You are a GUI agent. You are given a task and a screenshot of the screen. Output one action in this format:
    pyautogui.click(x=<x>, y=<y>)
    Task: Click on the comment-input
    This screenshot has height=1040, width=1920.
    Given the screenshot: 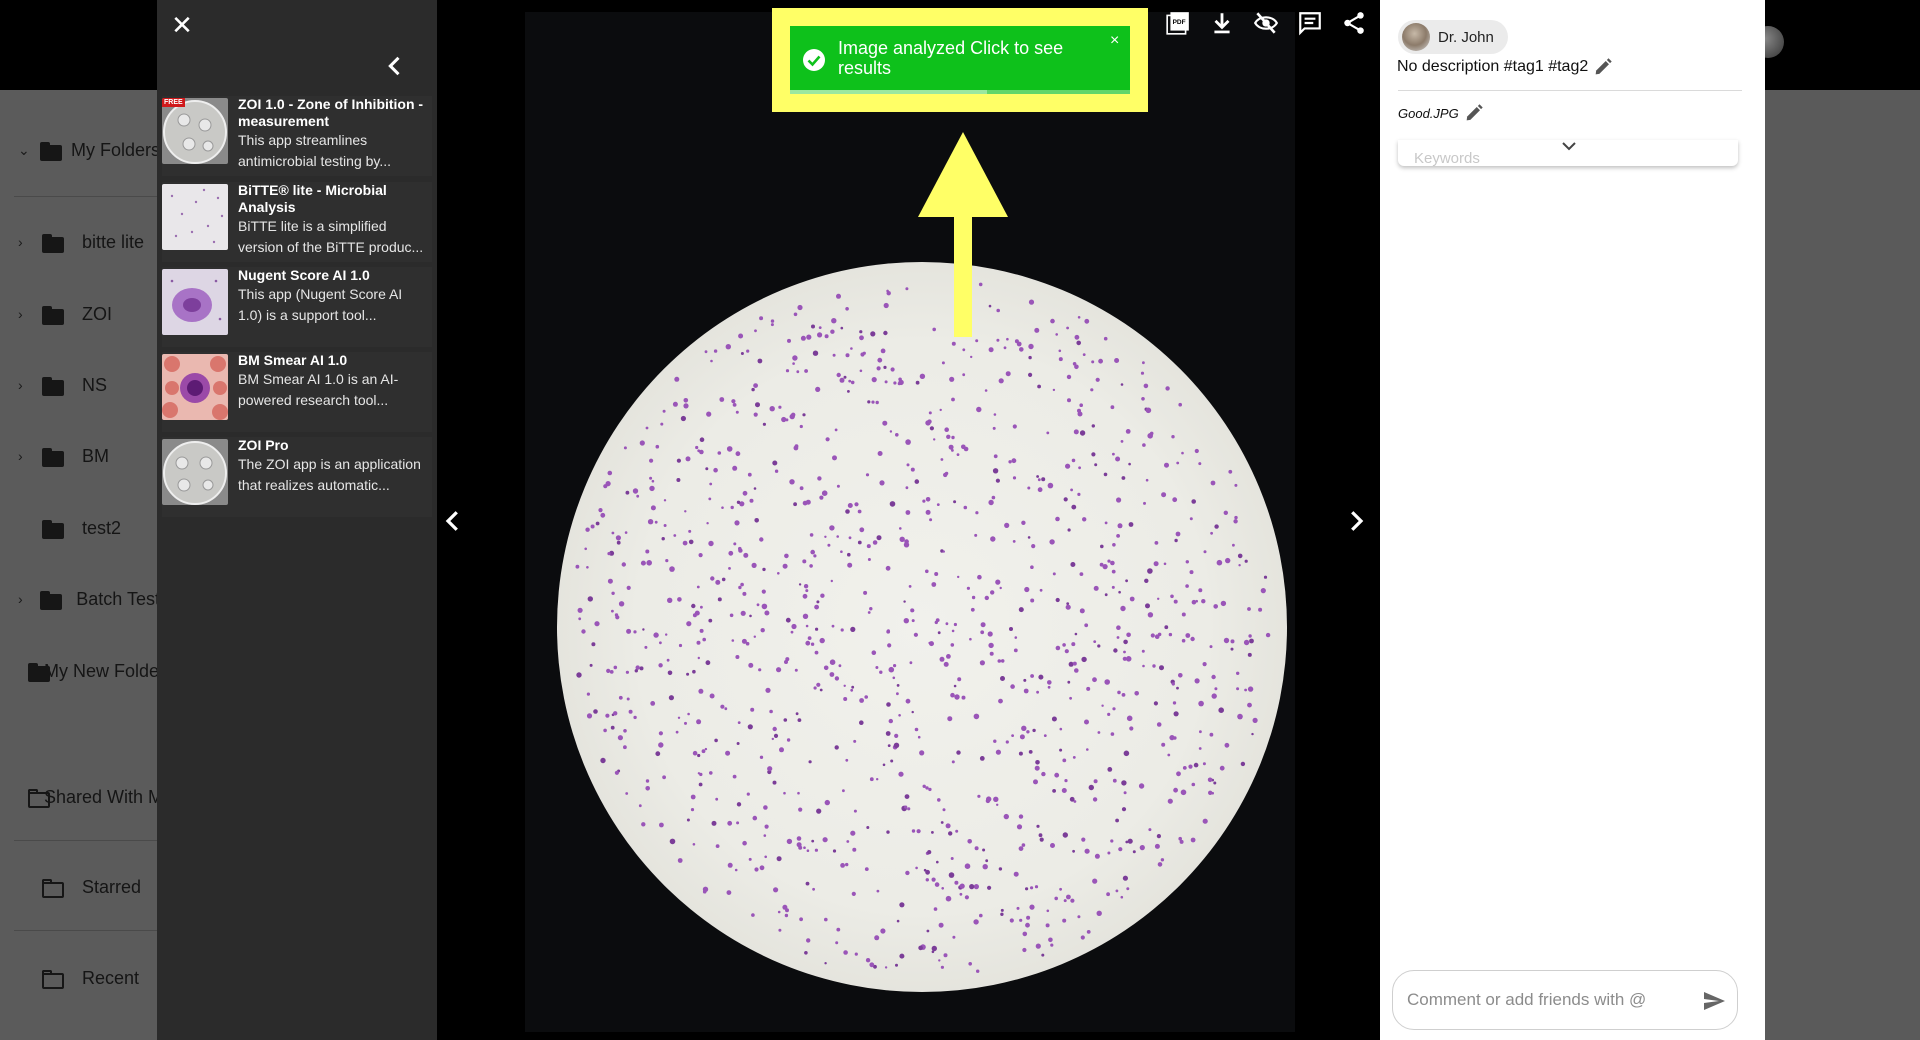 What is the action you would take?
    pyautogui.click(x=1542, y=1000)
    